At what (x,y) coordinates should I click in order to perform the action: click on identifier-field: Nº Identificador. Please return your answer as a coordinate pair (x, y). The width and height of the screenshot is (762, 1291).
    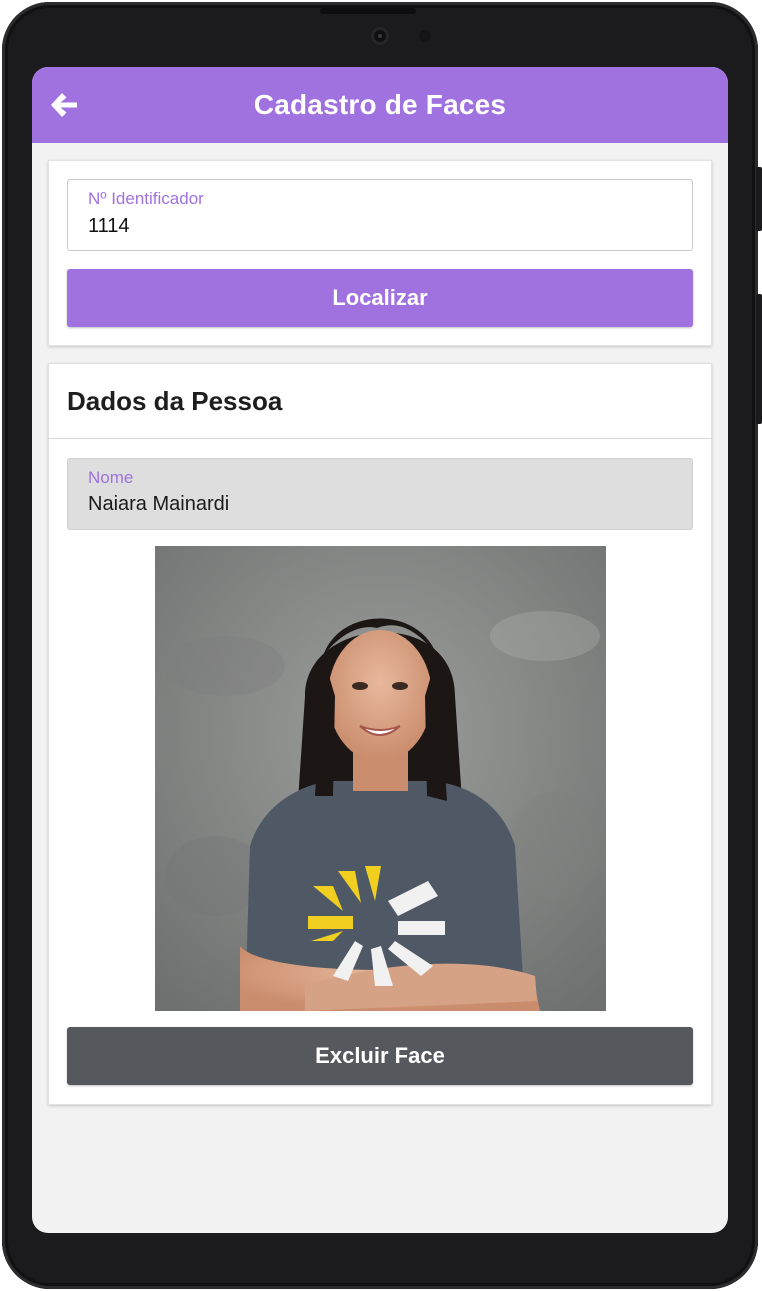
    Looking at the image, I should click on (380, 215).